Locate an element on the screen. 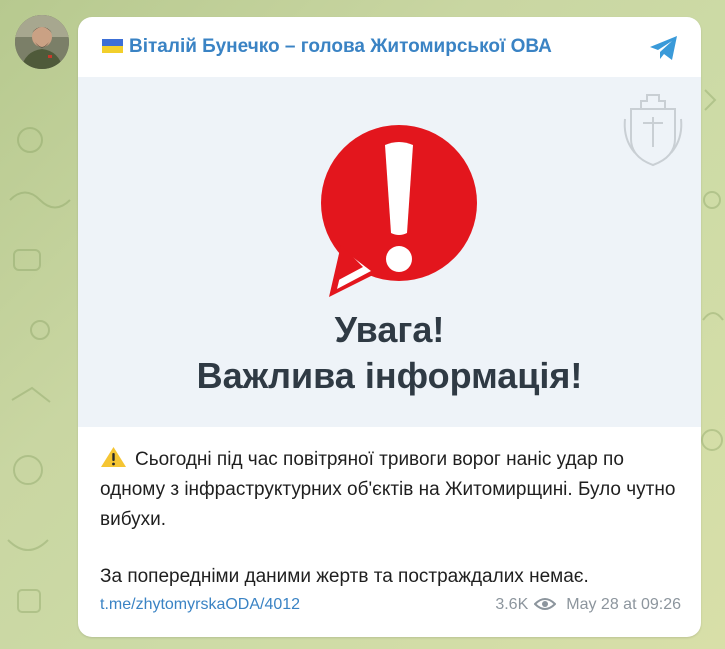  avatar-photo is located at coordinates (42, 42).